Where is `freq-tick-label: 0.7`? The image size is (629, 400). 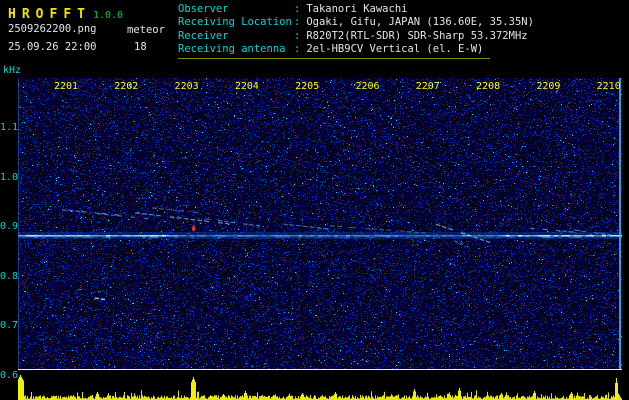 freq-tick-label: 0.7 is located at coordinates (9, 326).